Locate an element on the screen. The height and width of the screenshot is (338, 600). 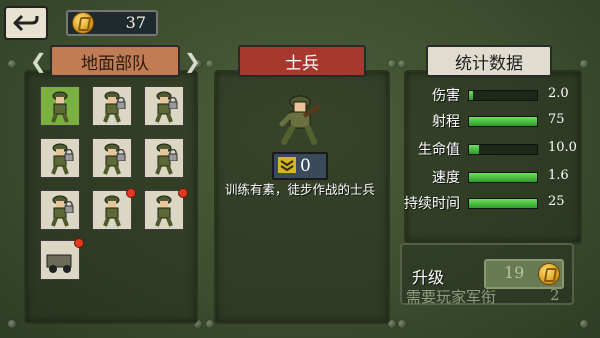
rank-display: 0 is located at coordinates (300, 166).